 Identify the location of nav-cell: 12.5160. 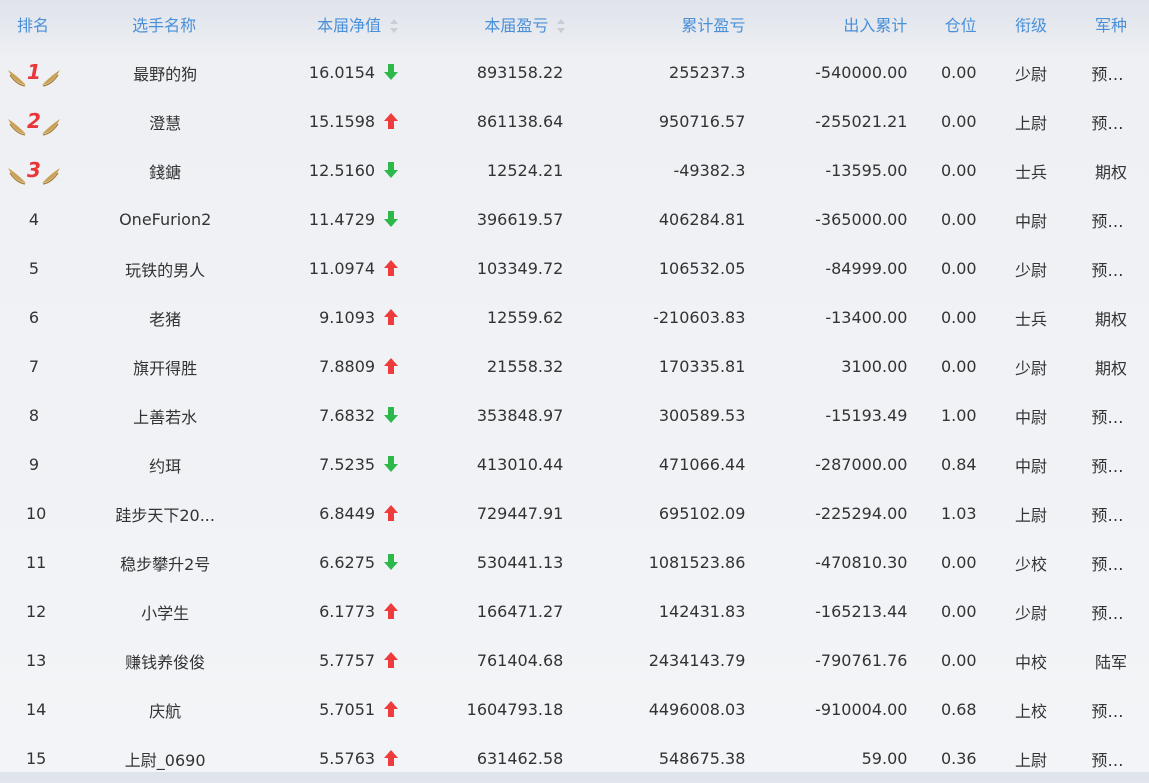
(337, 170).